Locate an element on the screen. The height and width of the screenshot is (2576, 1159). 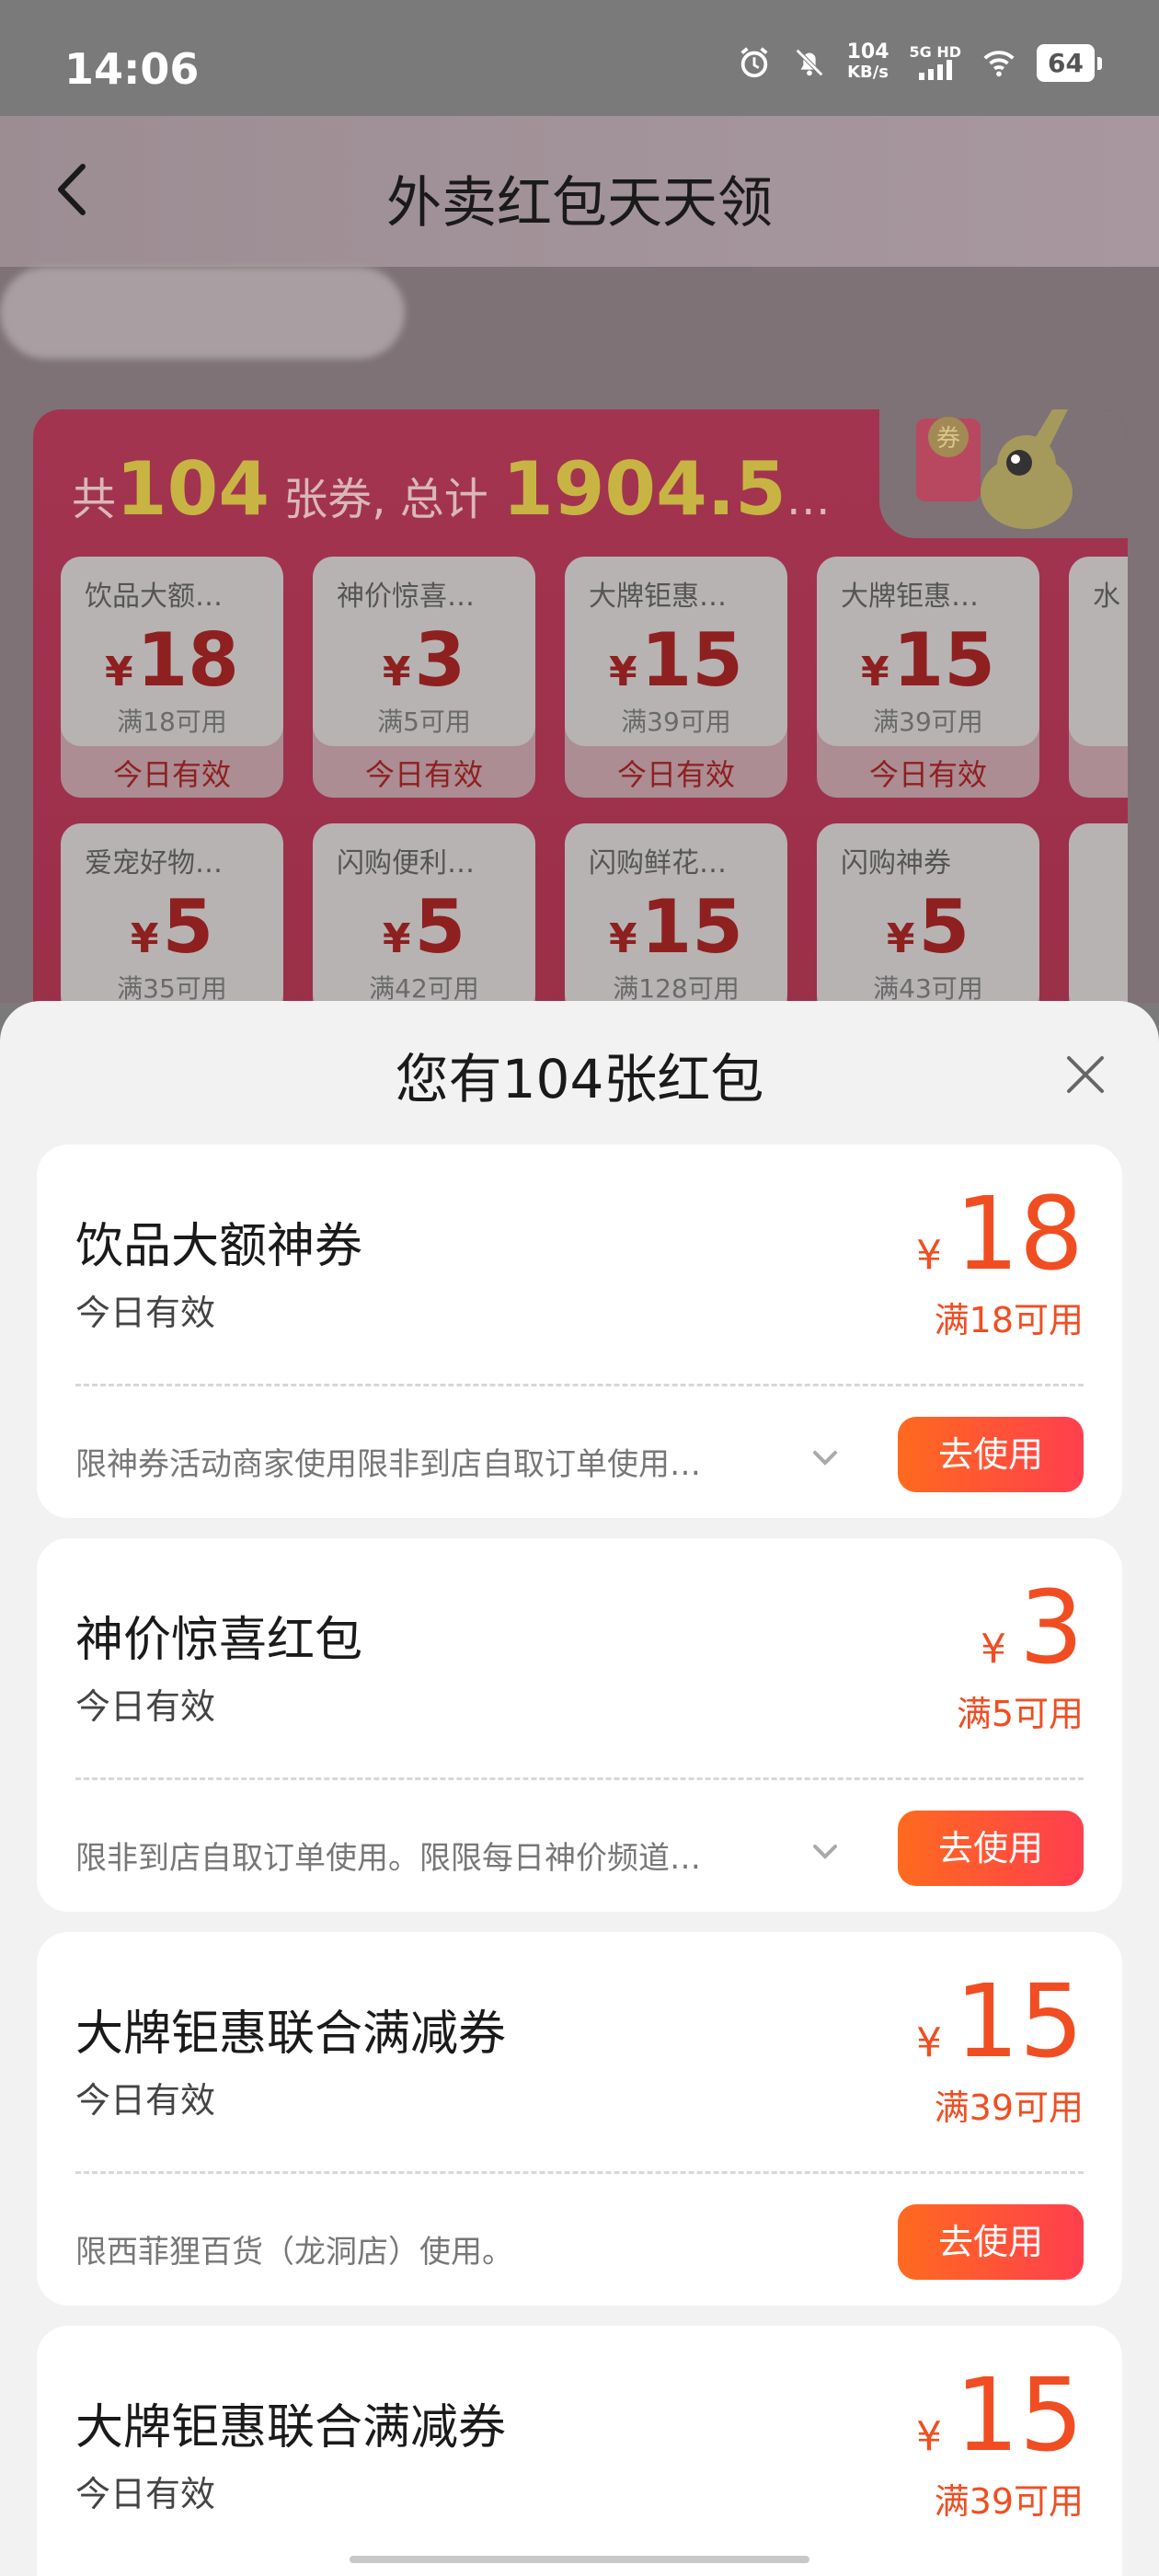
mini-coupon-amount: ¥18 is located at coordinates (172, 666).